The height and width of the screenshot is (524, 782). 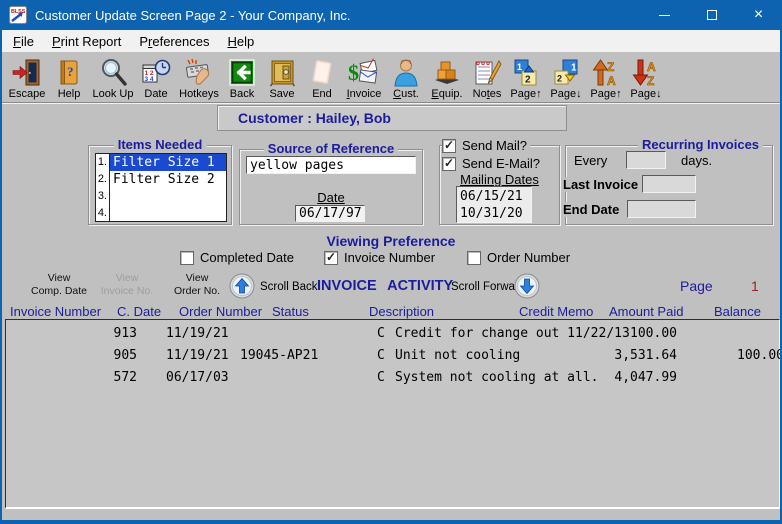 What do you see at coordinates (27, 94) in the screenshot?
I see `toolbar-label: Escape` at bounding box center [27, 94].